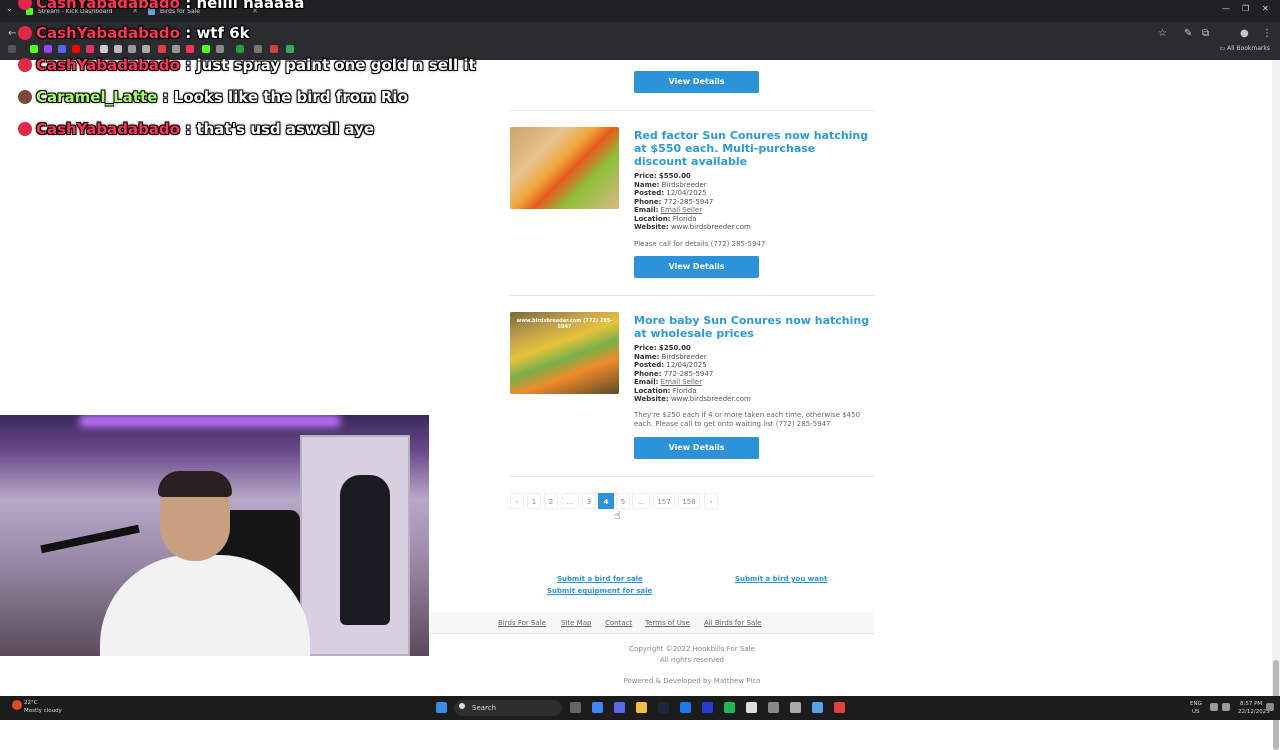 The height and width of the screenshot is (750, 1280). I want to click on all-bookmarks-label: All Bookmarks, so click(1248, 48).